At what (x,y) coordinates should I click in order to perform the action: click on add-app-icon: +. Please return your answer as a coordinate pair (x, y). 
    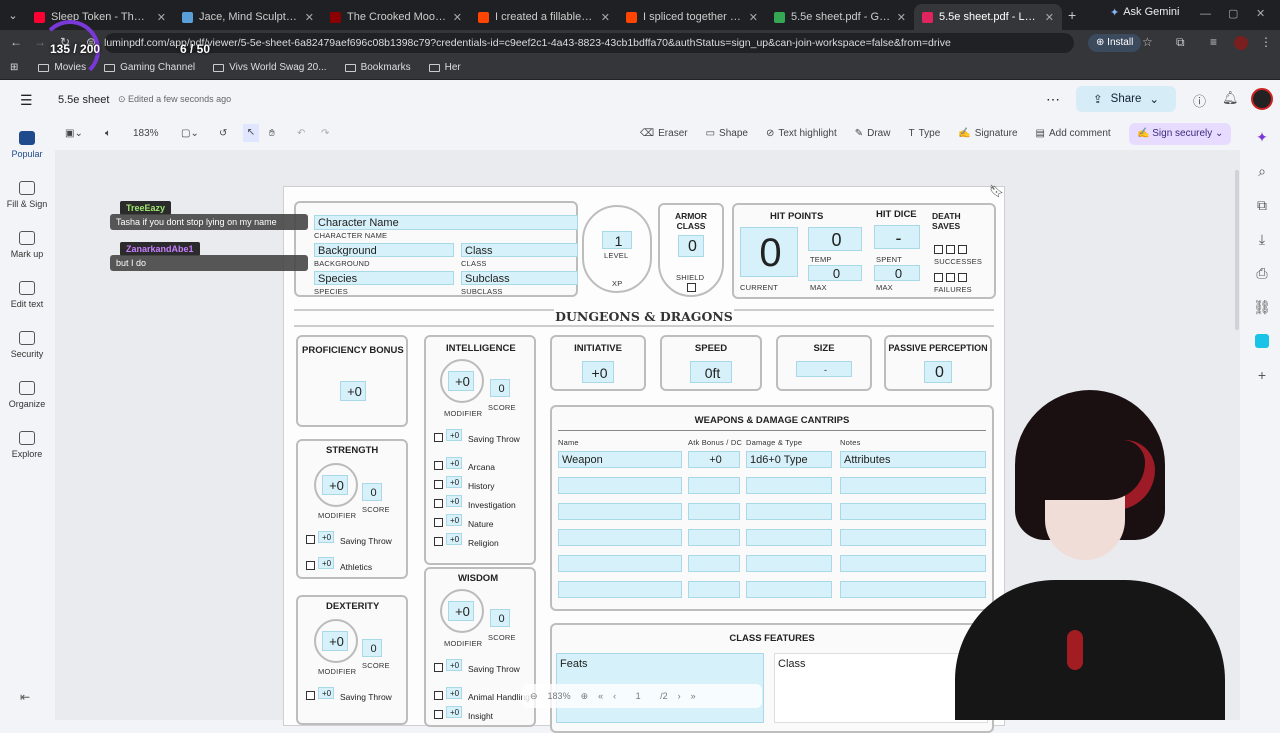
    Looking at the image, I should click on (1262, 375).